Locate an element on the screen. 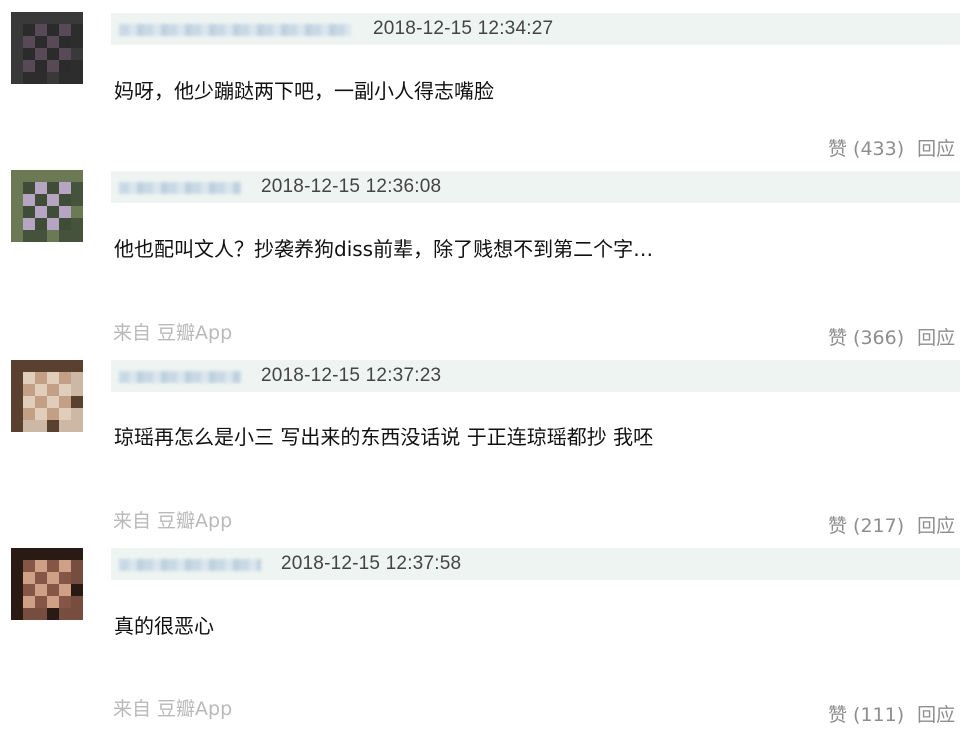 The width and height of the screenshot is (979, 733). comment-meta: 2018-12-15 12:37:23 is located at coordinates (535, 376).